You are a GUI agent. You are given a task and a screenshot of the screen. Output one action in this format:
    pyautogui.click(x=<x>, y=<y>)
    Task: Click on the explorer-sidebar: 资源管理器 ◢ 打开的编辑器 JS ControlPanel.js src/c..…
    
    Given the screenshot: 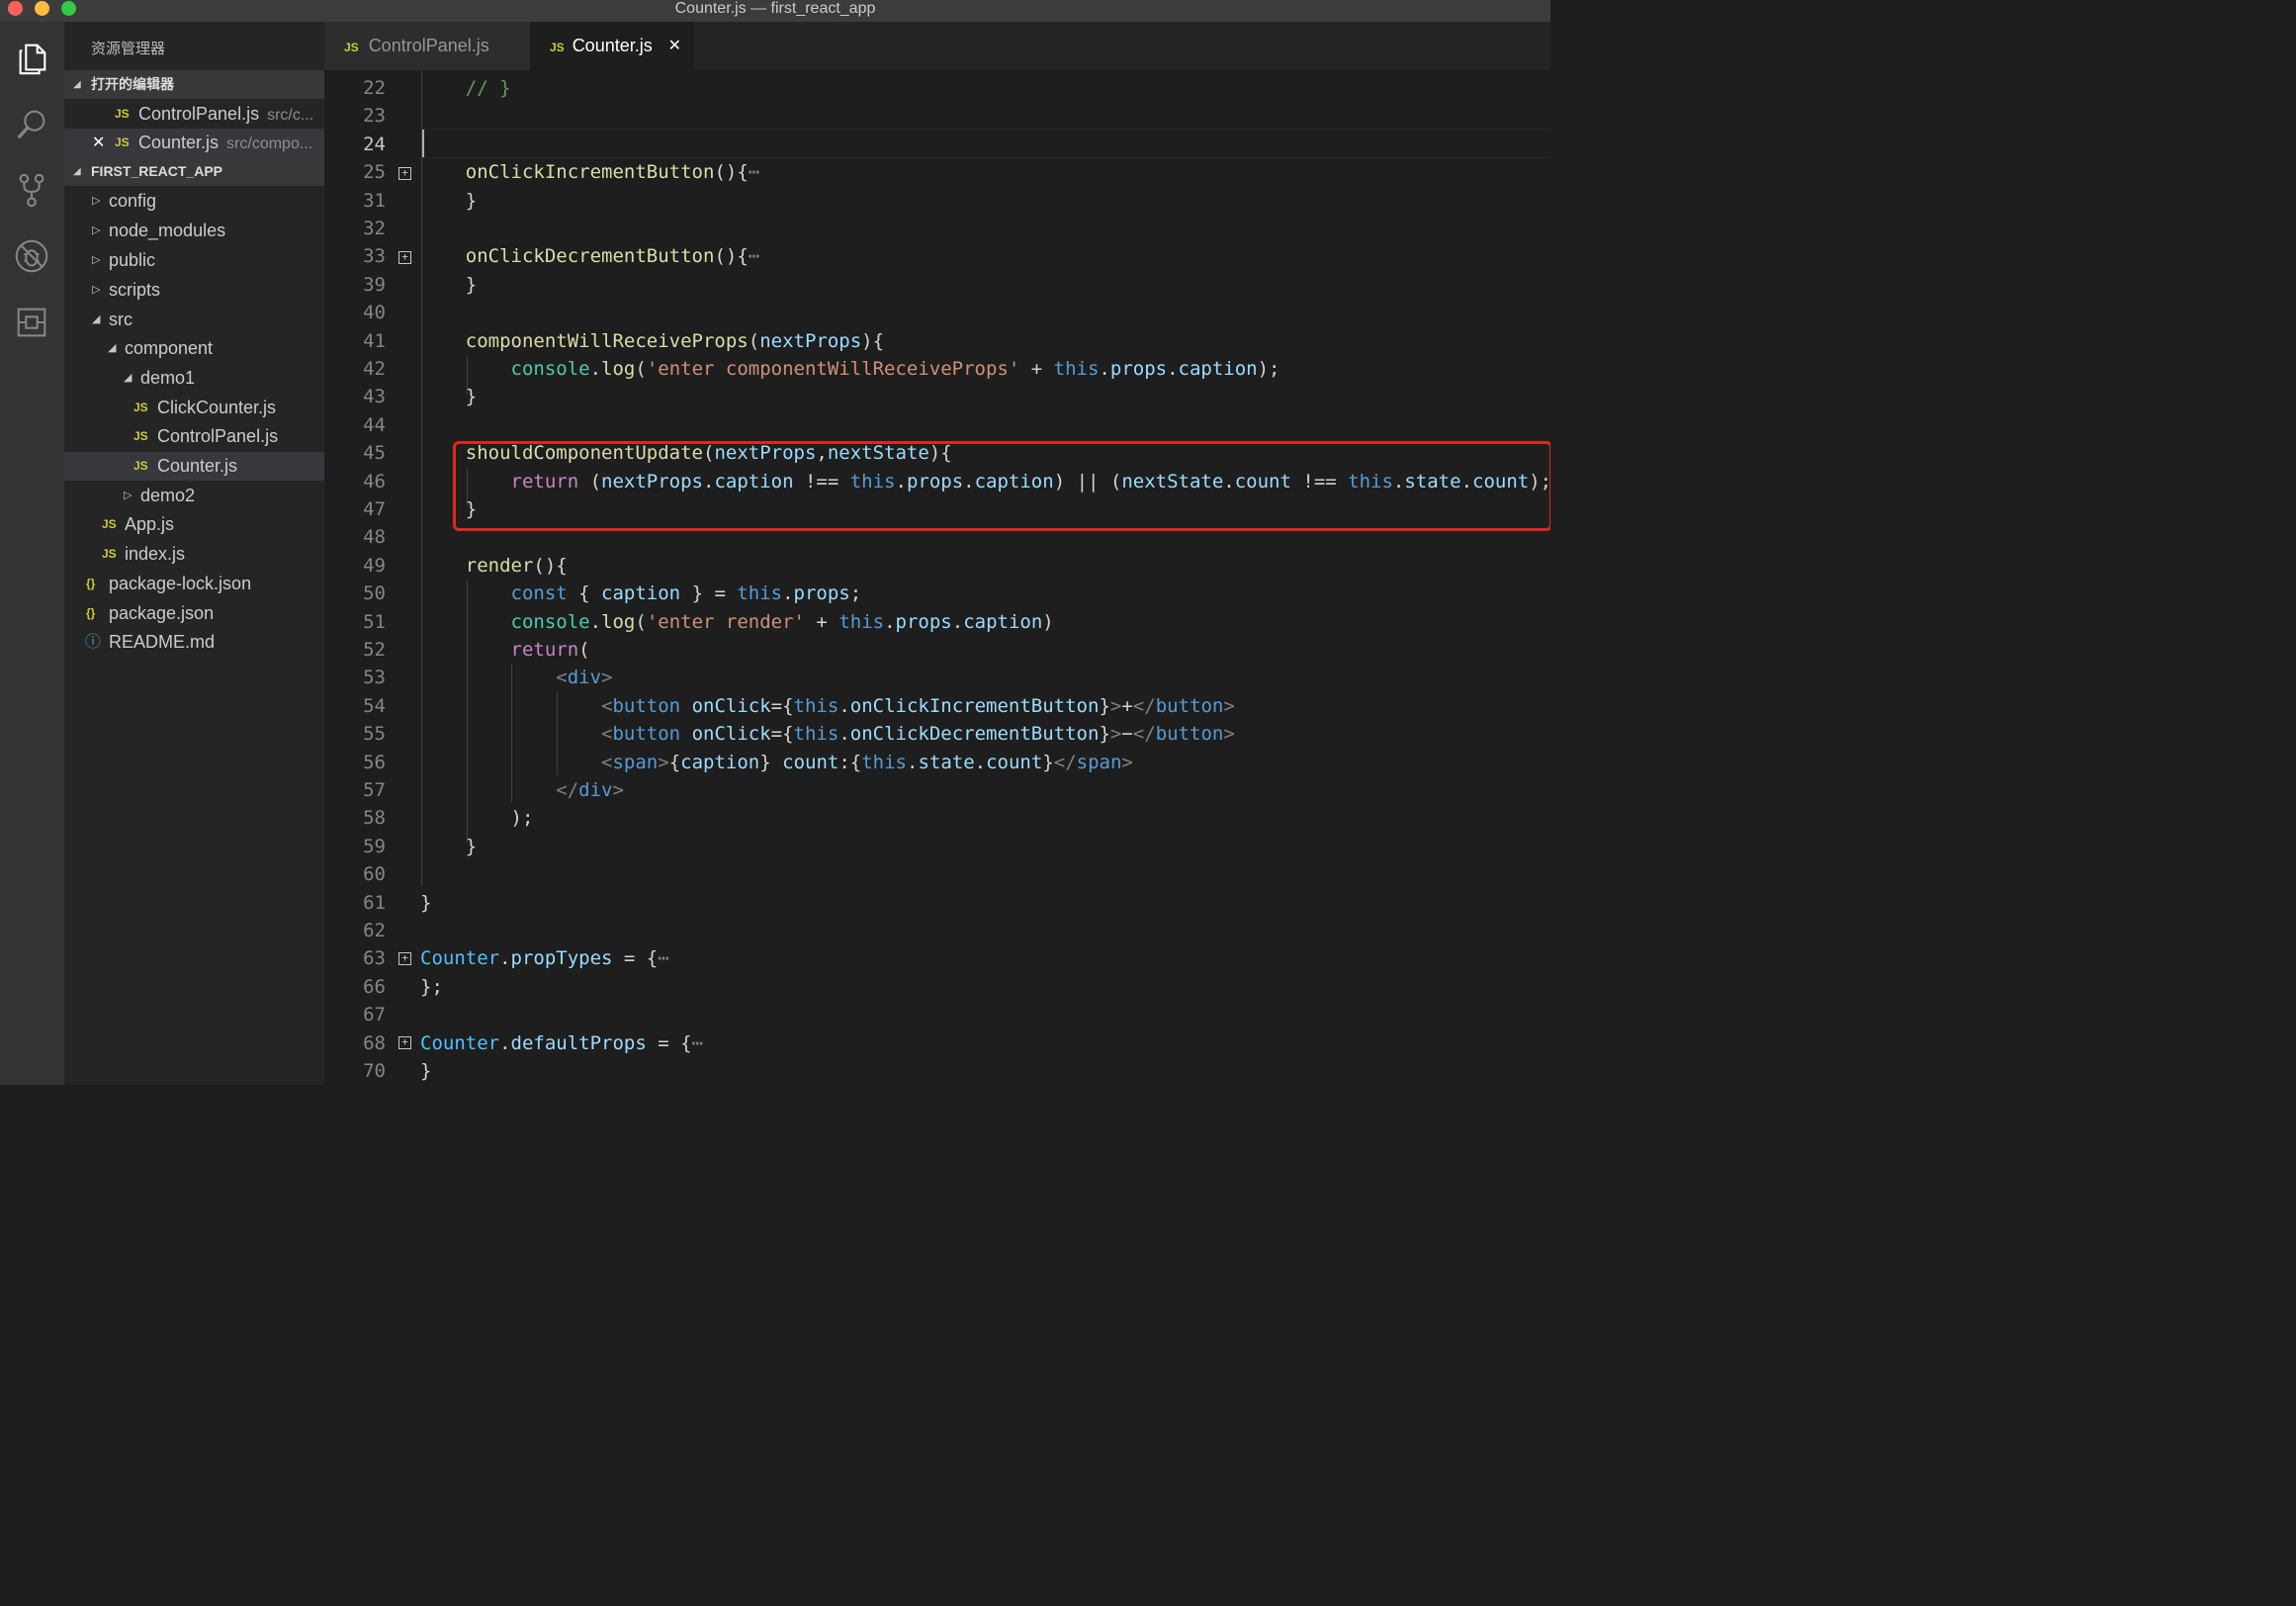 What is the action you would take?
    pyautogui.click(x=194, y=553)
    